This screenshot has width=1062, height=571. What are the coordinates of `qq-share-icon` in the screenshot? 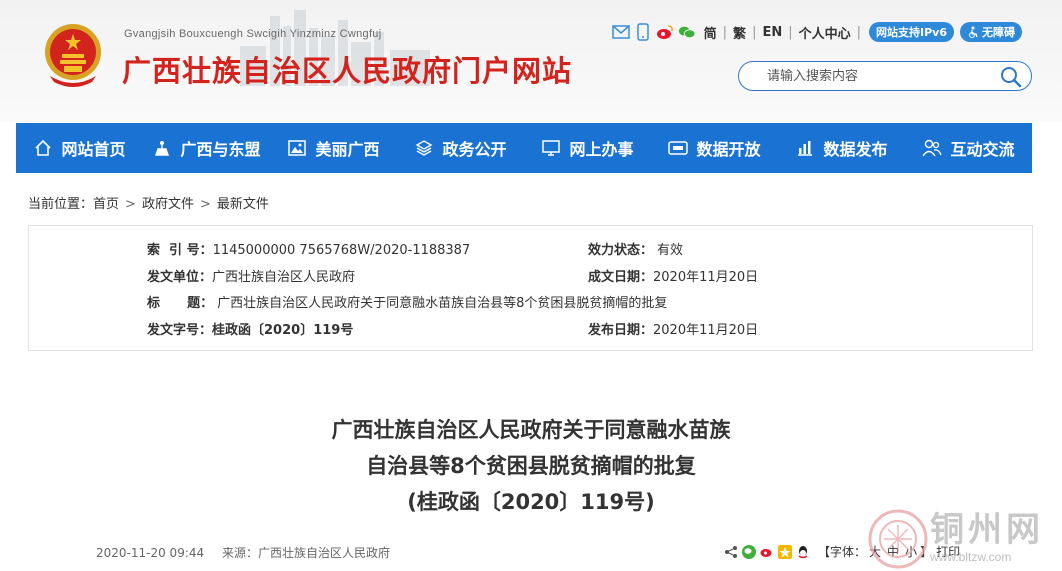 It's located at (803, 552).